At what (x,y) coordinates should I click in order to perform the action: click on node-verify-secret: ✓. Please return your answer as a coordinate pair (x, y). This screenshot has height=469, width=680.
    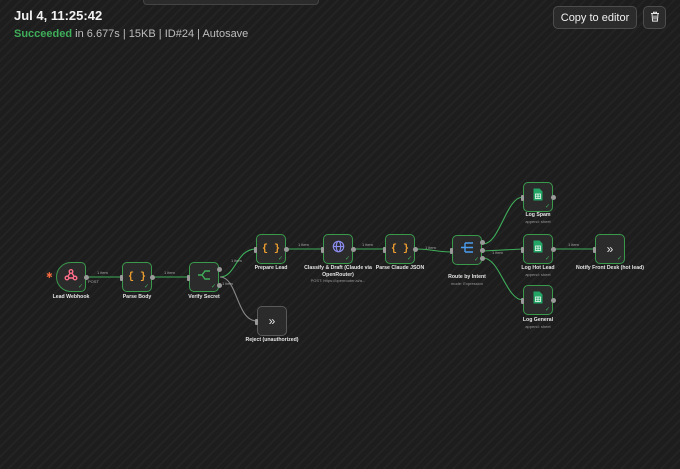
    Looking at the image, I should click on (204, 277).